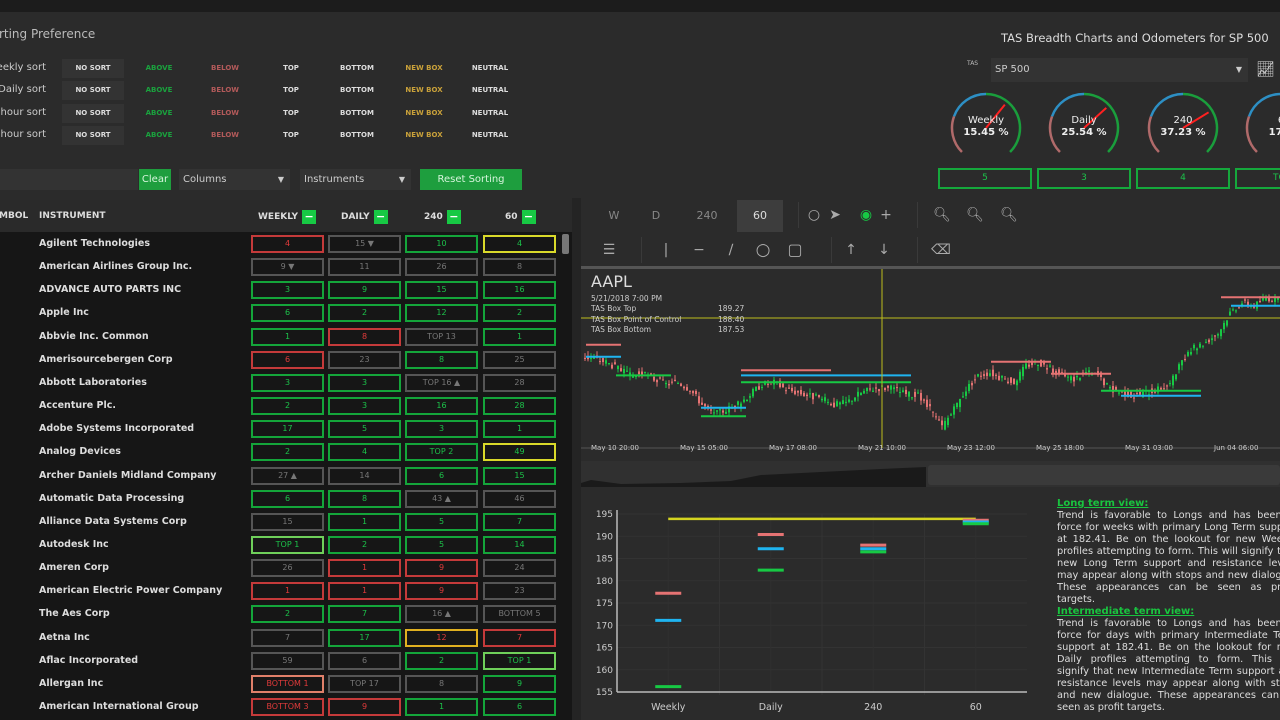 Image resolution: width=1280 pixels, height=720 pixels. I want to click on table-row: Autodesk Inc TOP 1 2 5 14, so click(280, 545).